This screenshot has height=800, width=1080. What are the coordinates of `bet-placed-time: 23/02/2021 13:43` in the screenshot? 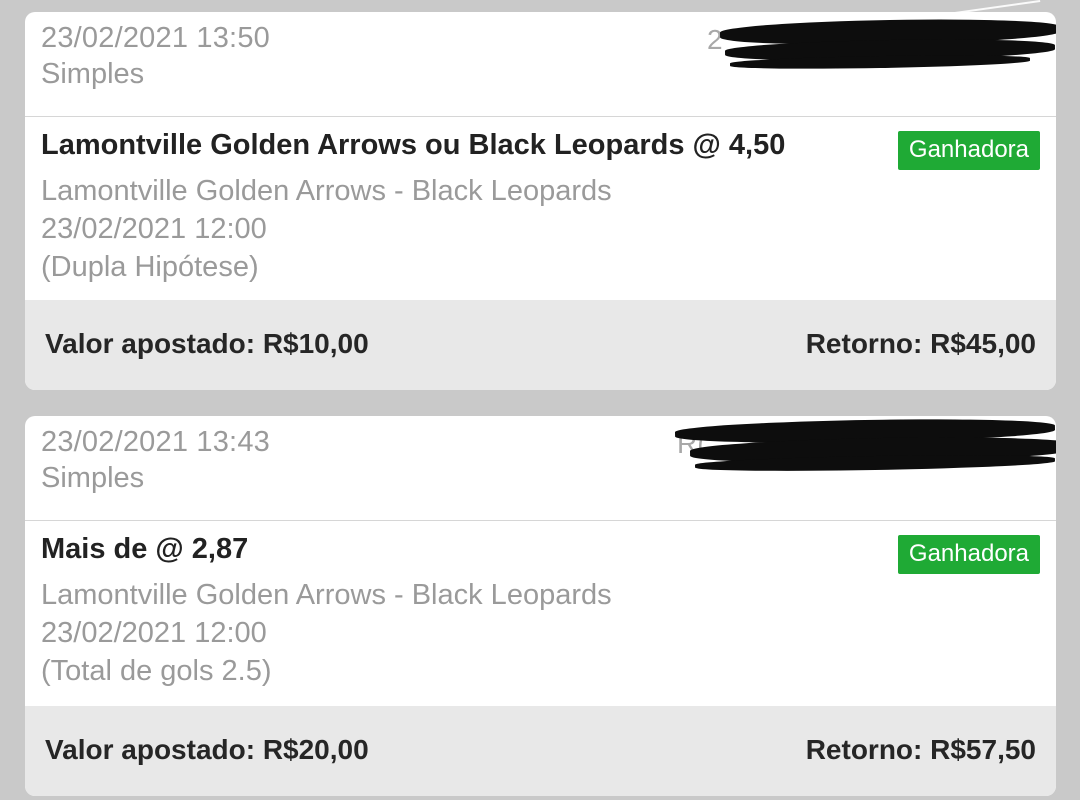 It's located at (155, 442).